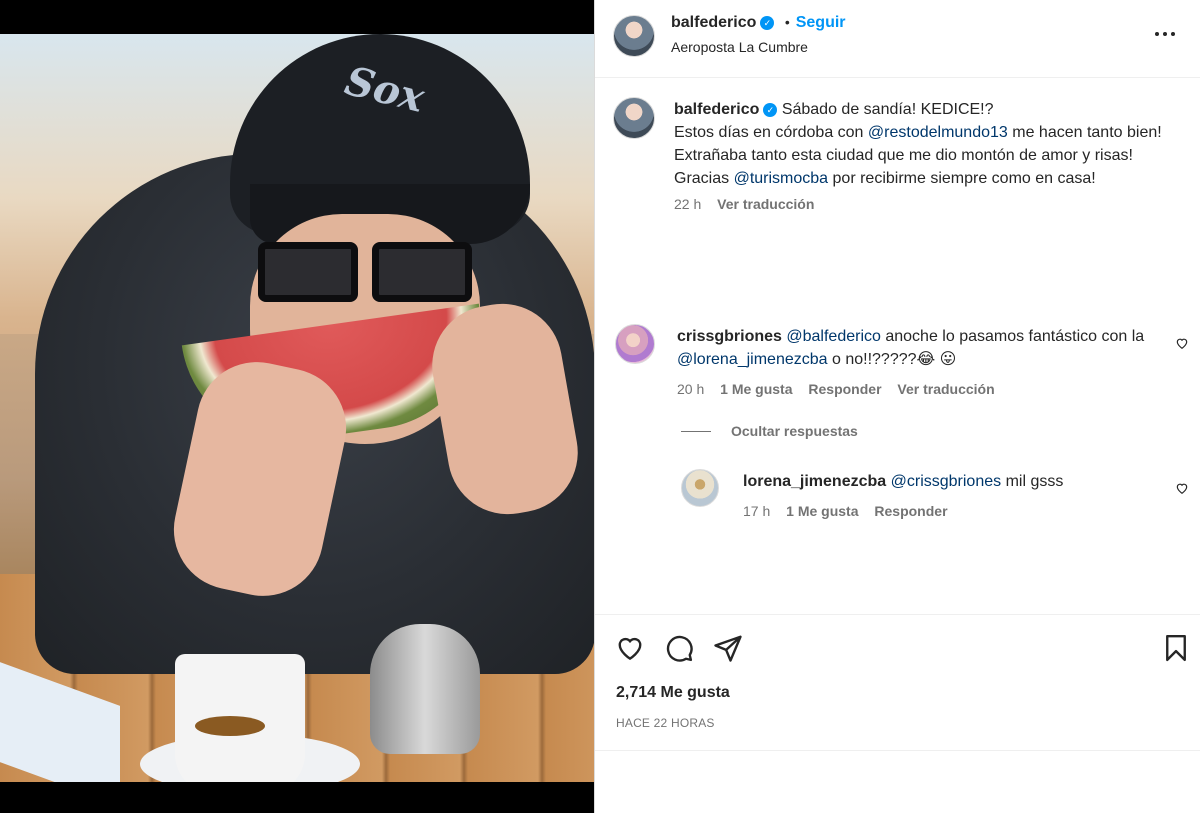  Describe the element at coordinates (634, 36) in the screenshot. I see `author-avatar` at that location.